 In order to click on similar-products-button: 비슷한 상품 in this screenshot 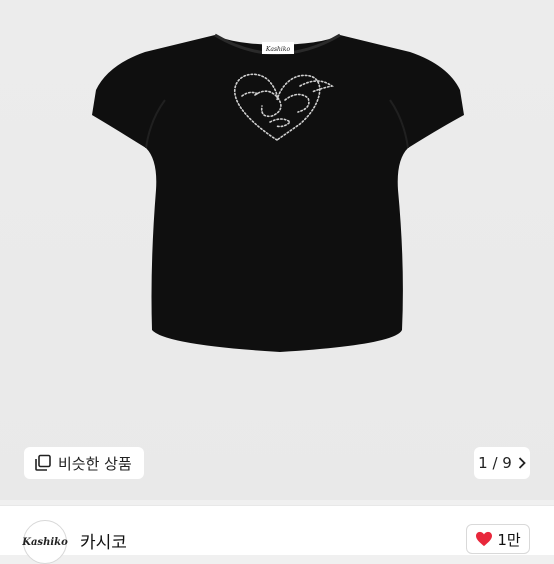, I will do `click(84, 463)`.